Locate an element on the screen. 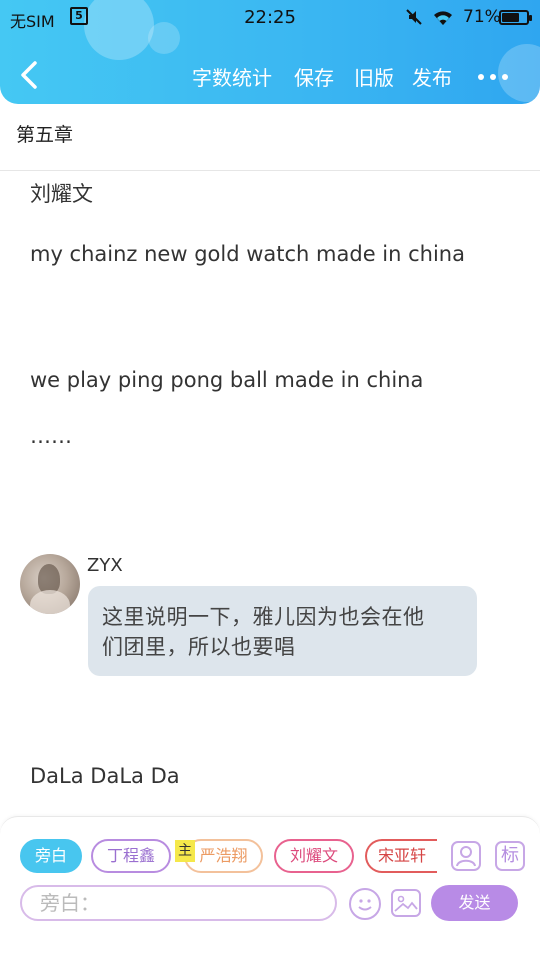 Image resolution: width=540 pixels, height=960 pixels. more-dots-icon is located at coordinates (493, 78).